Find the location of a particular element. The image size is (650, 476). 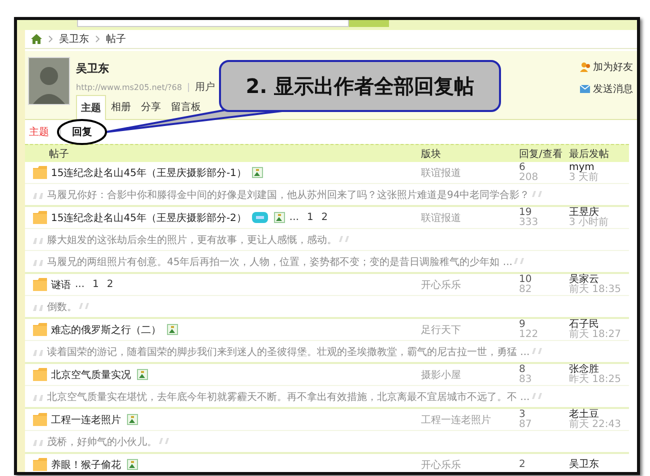

last-post-time: 前天 18:35 is located at coordinates (595, 289).